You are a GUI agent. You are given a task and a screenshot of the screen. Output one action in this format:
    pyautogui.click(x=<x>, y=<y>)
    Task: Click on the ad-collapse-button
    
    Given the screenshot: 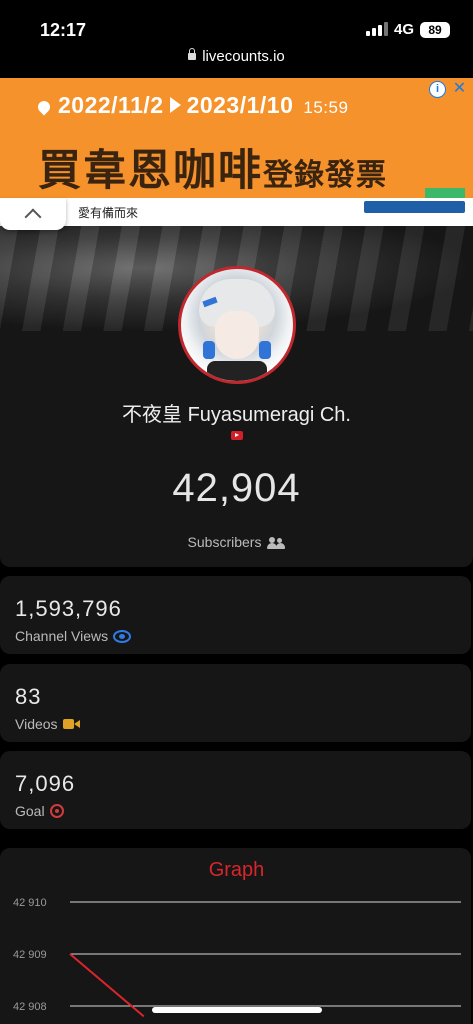 What is the action you would take?
    pyautogui.click(x=33, y=214)
    